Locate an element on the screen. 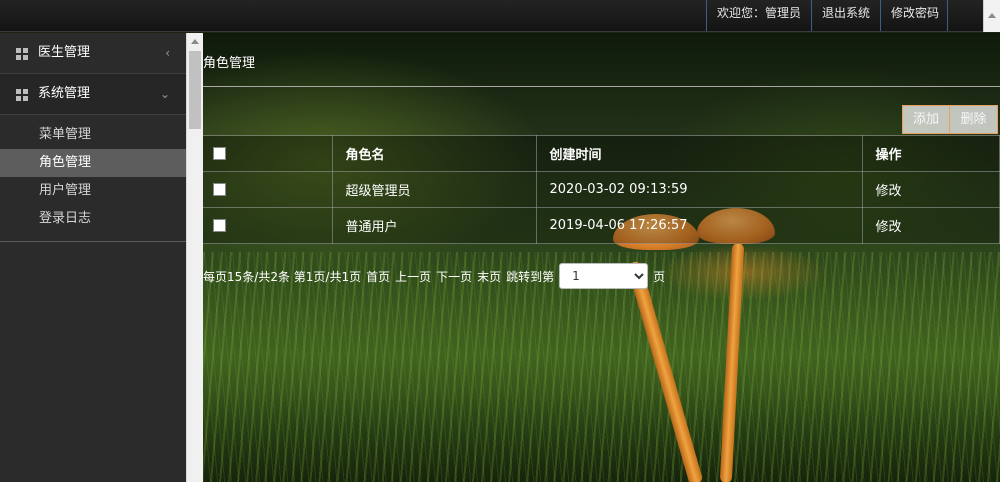 The image size is (1000, 482). table-row: 超级管理员 2020-03-02 09:13:59 修改 is located at coordinates (601, 189).